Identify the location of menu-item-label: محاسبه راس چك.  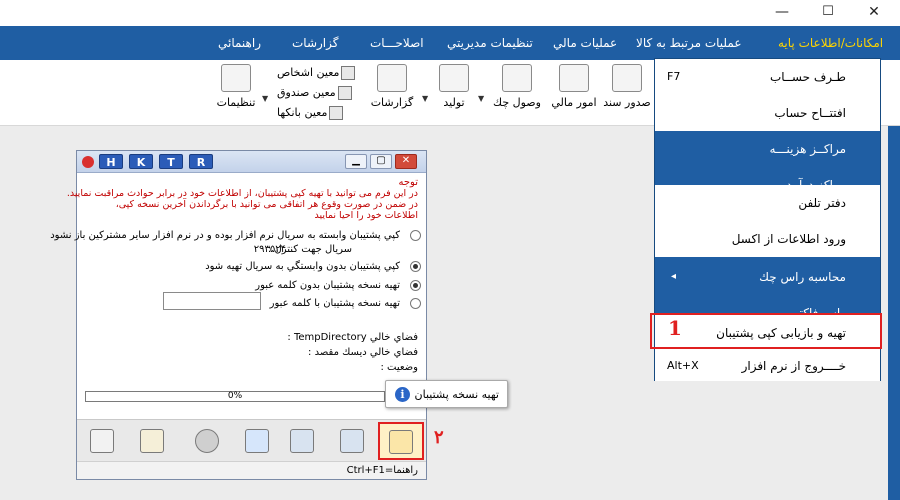
(802, 277).